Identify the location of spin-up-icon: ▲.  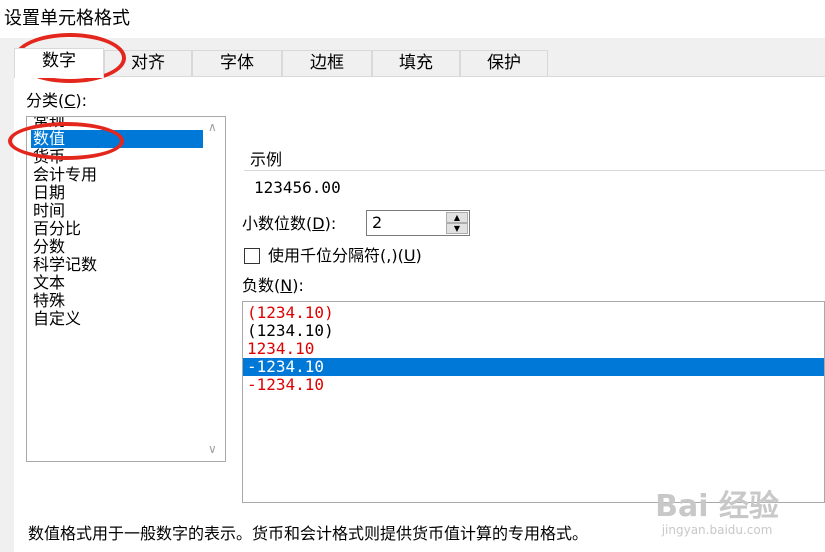
(457, 217).